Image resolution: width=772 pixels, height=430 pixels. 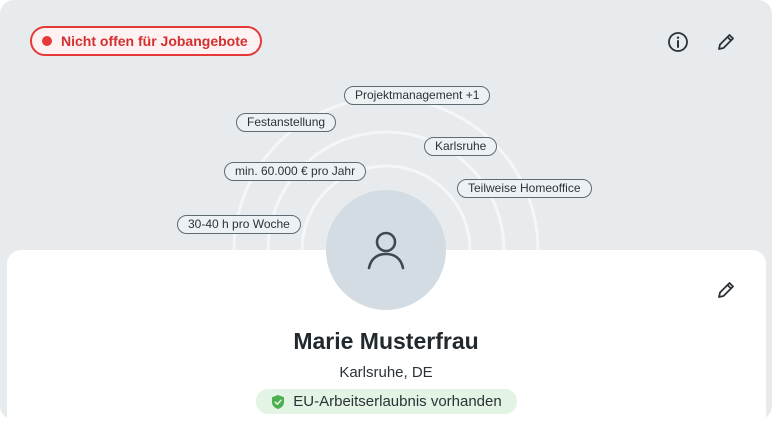 I want to click on user-icon, so click(x=386, y=250).